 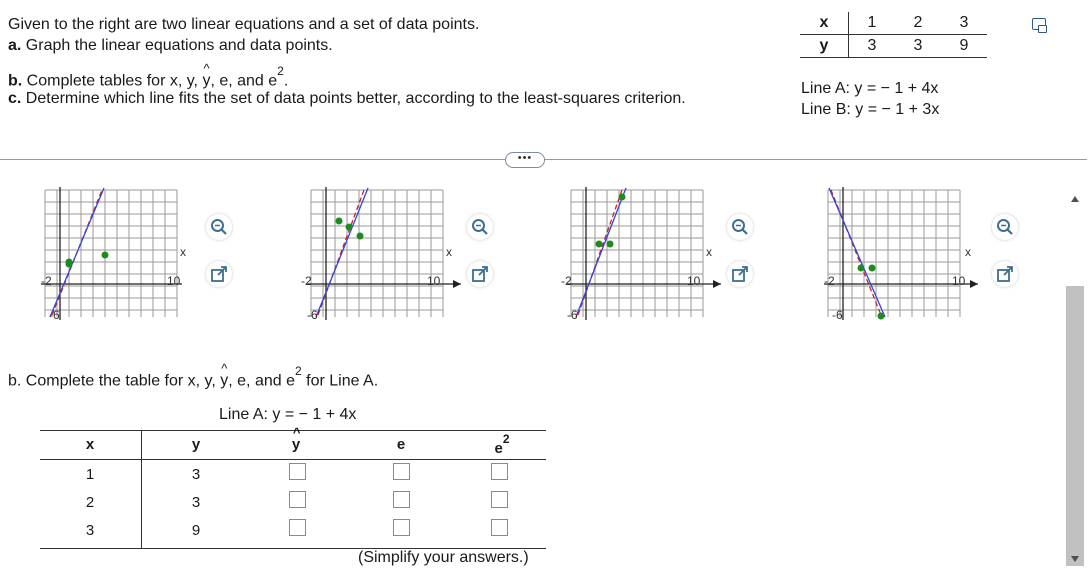 What do you see at coordinates (870, 88) in the screenshot?
I see `line-a-equation: Line A: y = − 1 + 4x` at bounding box center [870, 88].